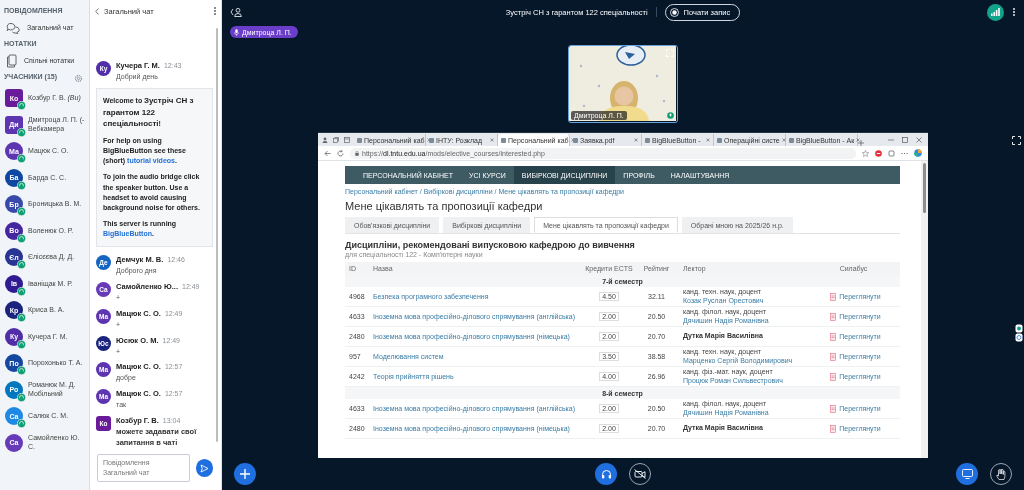 The height and width of the screenshot is (490, 1024). I want to click on audio-button, so click(606, 474).